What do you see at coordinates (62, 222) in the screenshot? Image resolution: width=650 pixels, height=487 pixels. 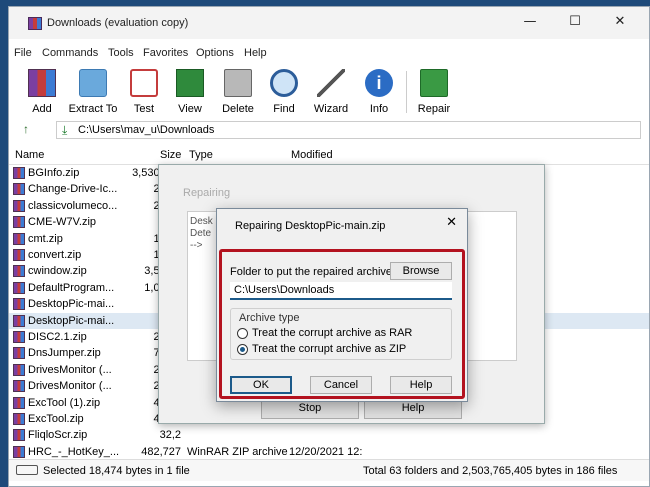 I see `file-name: CME-W7V.zip` at bounding box center [62, 222].